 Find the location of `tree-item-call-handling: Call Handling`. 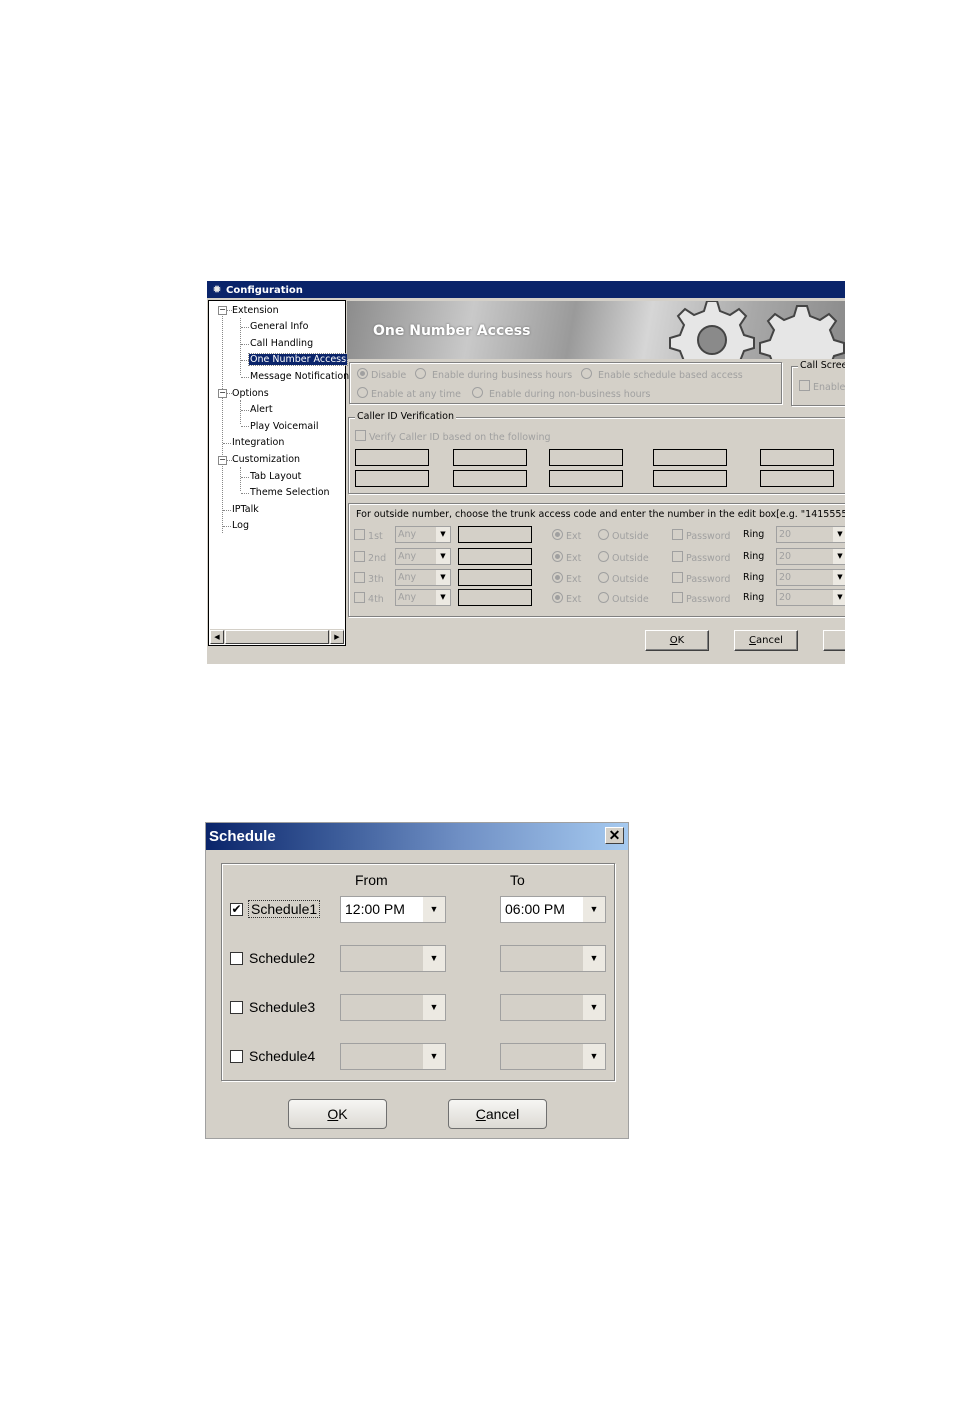

tree-item-call-handling: Call Handling is located at coordinates (281, 343).